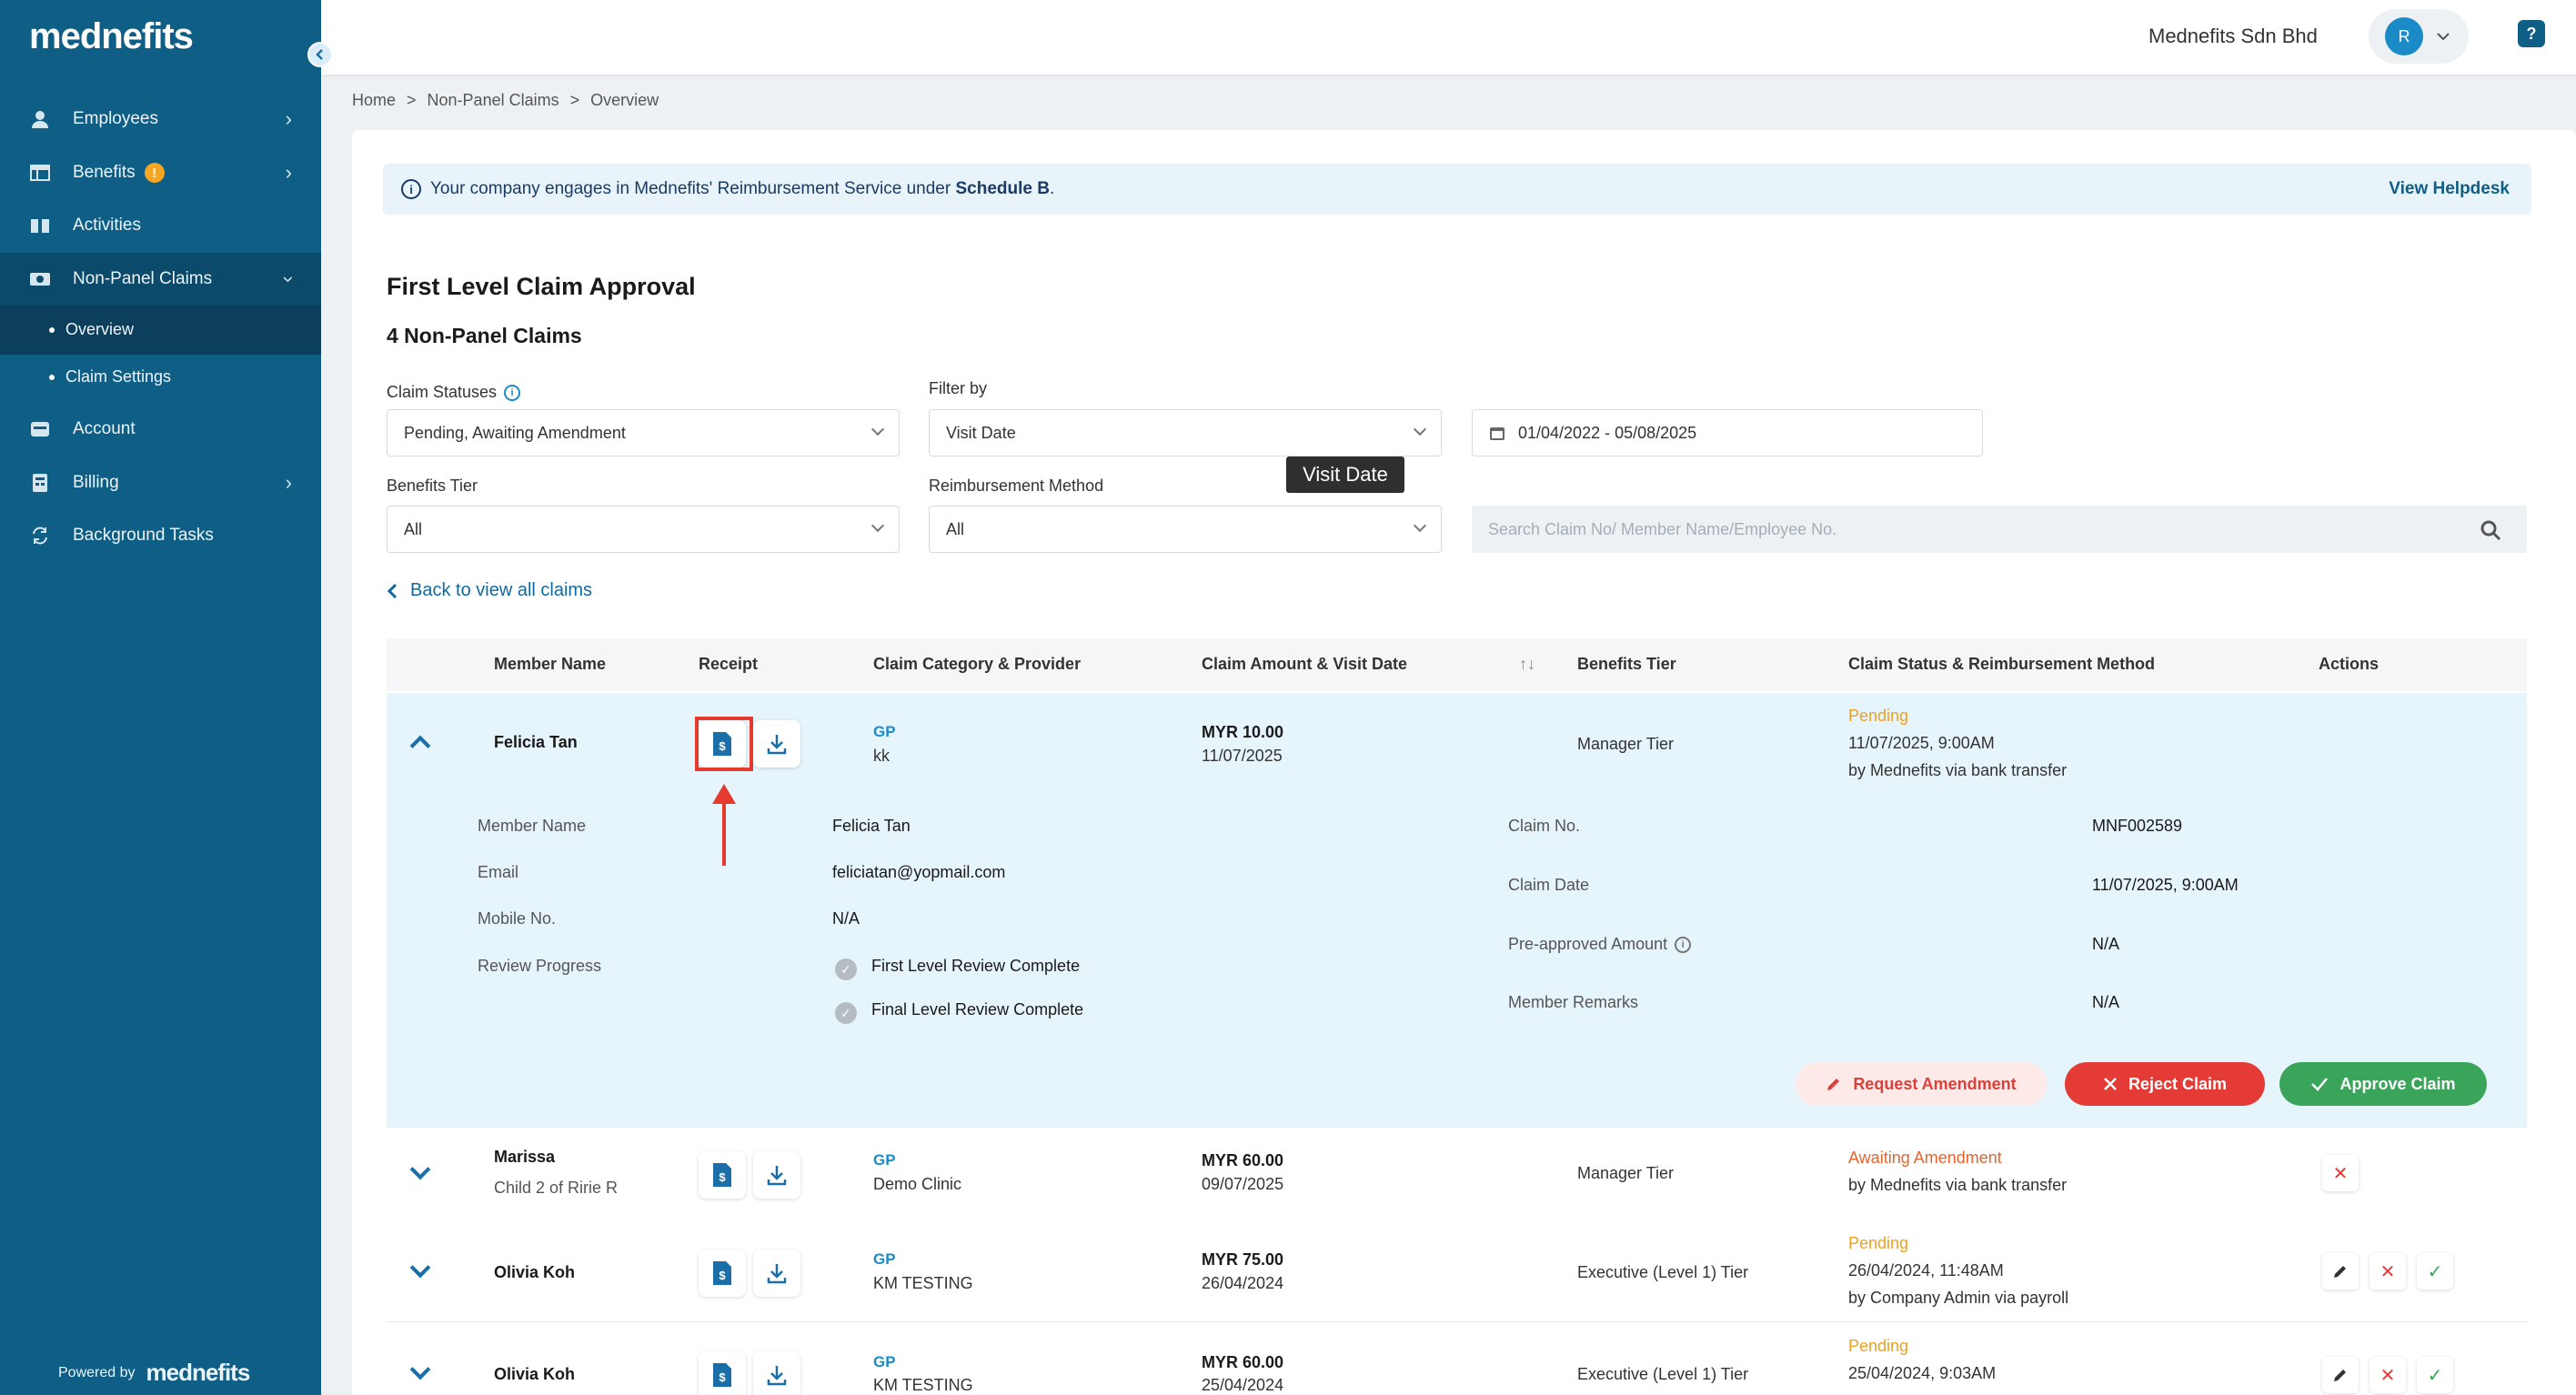  I want to click on sidebar-item-background-tasks: Background Tasks, so click(160, 535).